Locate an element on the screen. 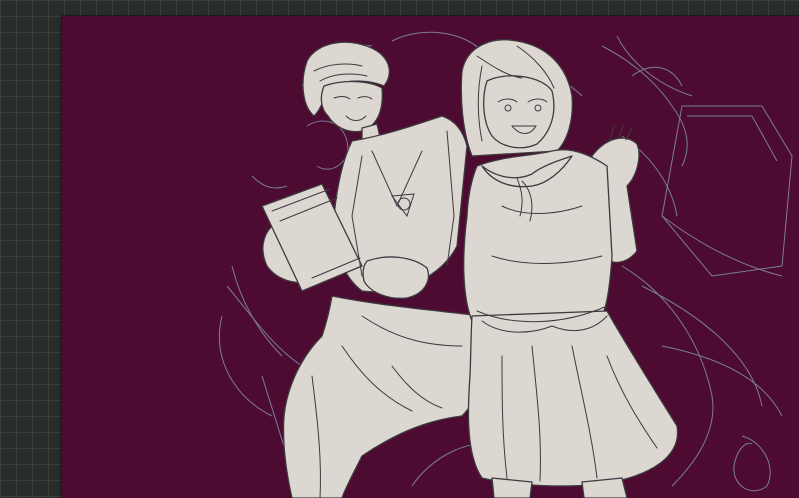 The image size is (799, 498). woman-face is located at coordinates (519, 112).